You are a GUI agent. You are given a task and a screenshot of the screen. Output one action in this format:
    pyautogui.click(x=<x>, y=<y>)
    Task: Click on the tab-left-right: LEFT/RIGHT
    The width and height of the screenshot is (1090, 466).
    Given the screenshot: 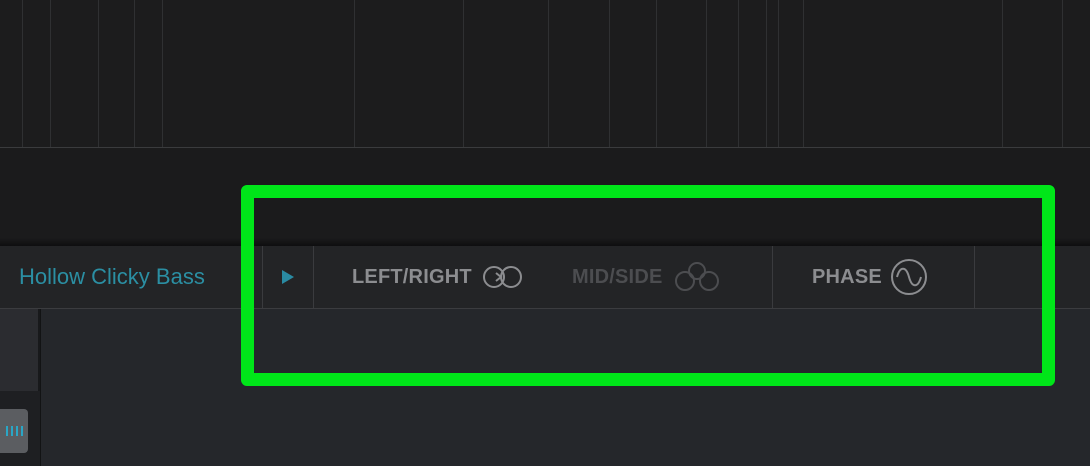 What is the action you would take?
    pyautogui.click(x=439, y=277)
    